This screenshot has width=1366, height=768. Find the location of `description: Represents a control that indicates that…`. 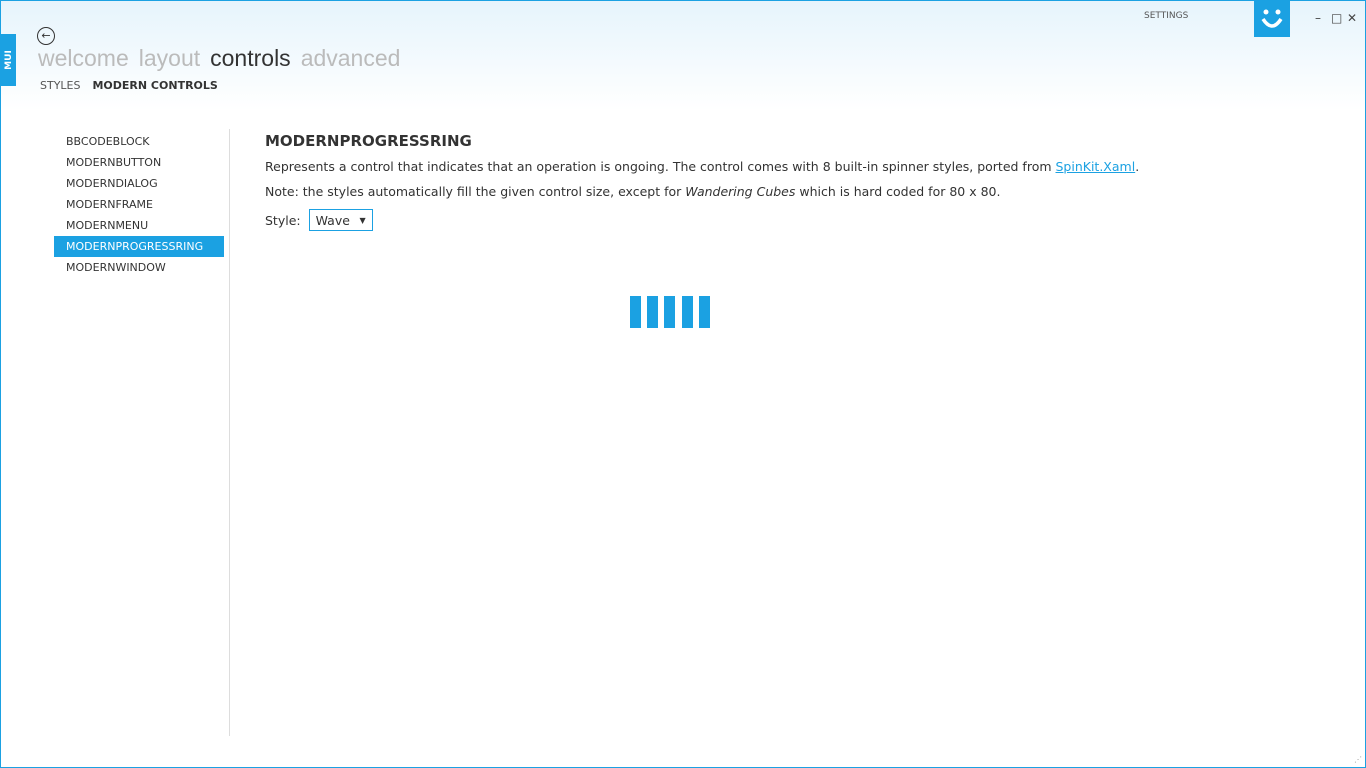

description: Represents a control that indicates that… is located at coordinates (702, 166).